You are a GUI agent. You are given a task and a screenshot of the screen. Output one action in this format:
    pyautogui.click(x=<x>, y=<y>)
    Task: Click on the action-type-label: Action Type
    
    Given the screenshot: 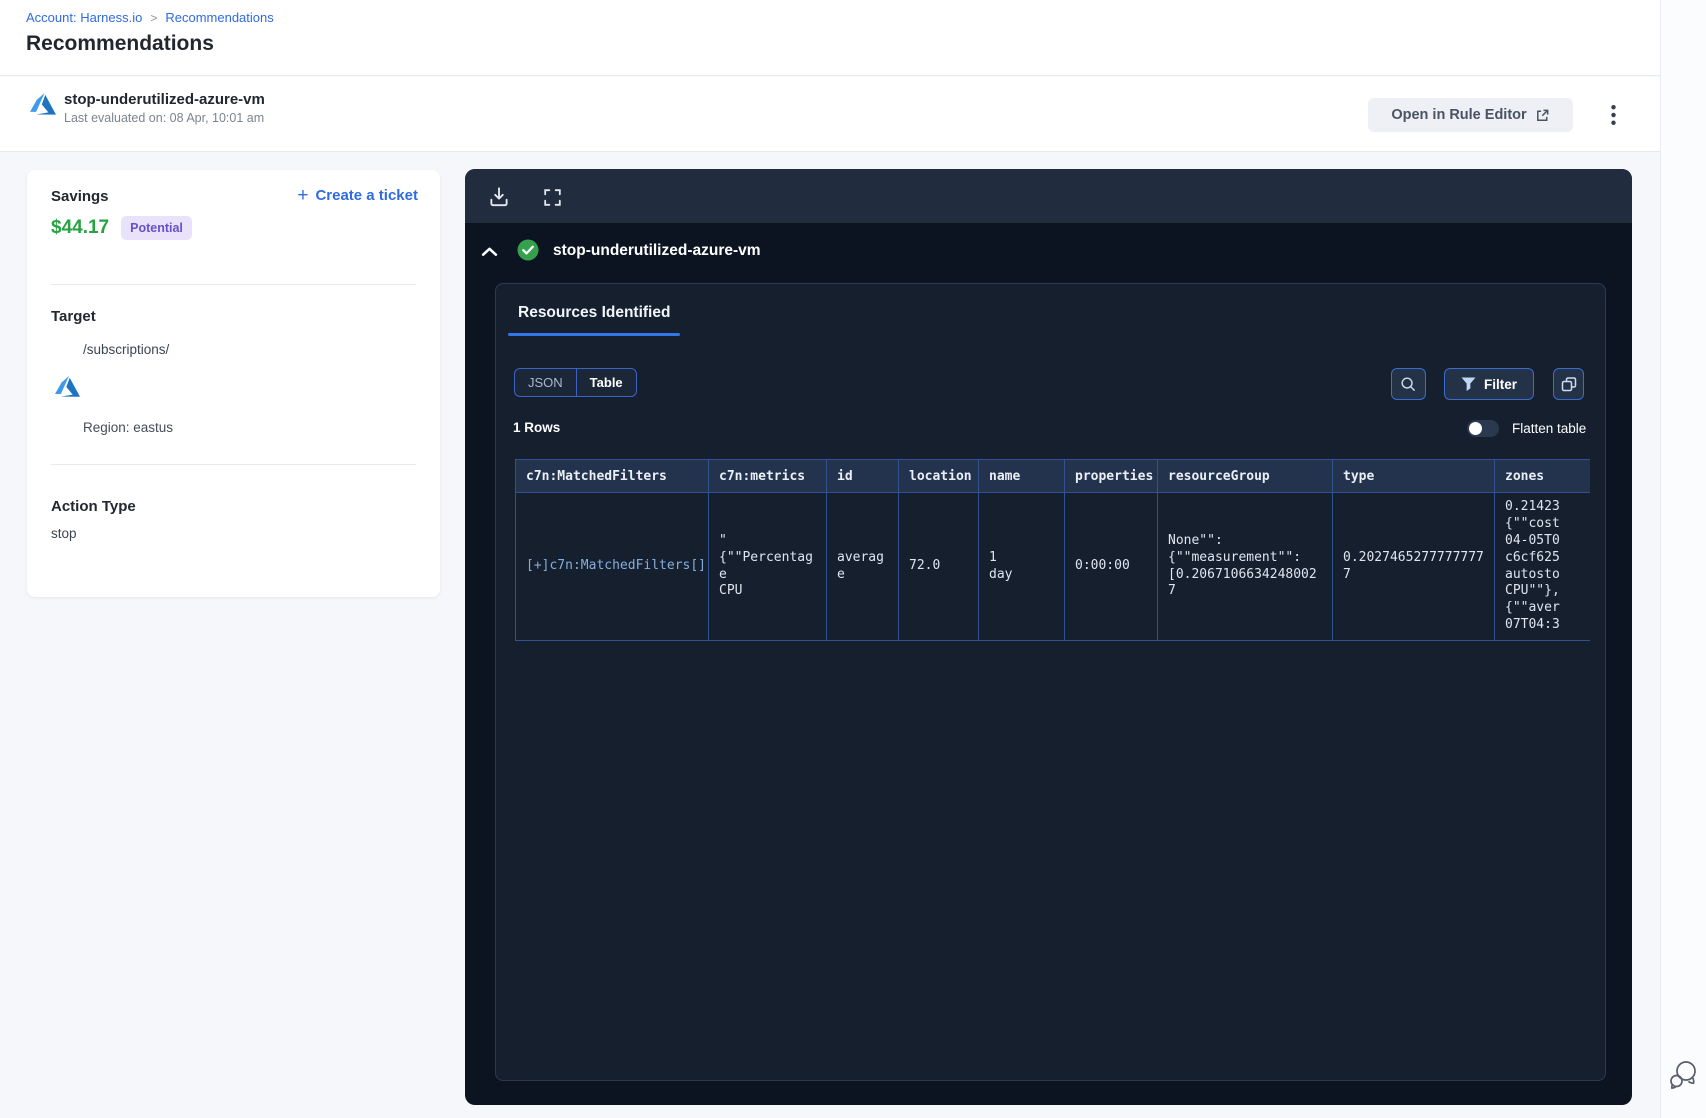 What is the action you would take?
    pyautogui.click(x=93, y=506)
    